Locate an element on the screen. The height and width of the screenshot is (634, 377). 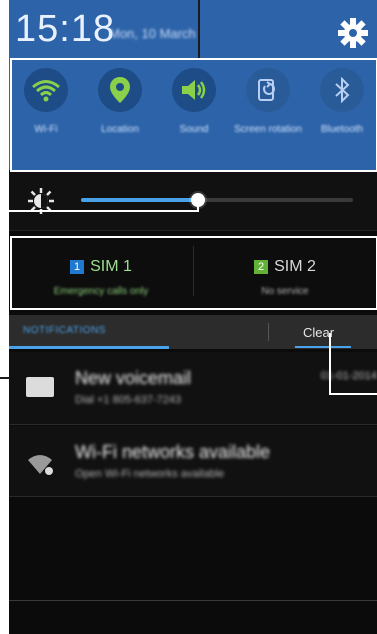
notification-subtitle: Open Wi-Fi networks available is located at coordinates (150, 474).